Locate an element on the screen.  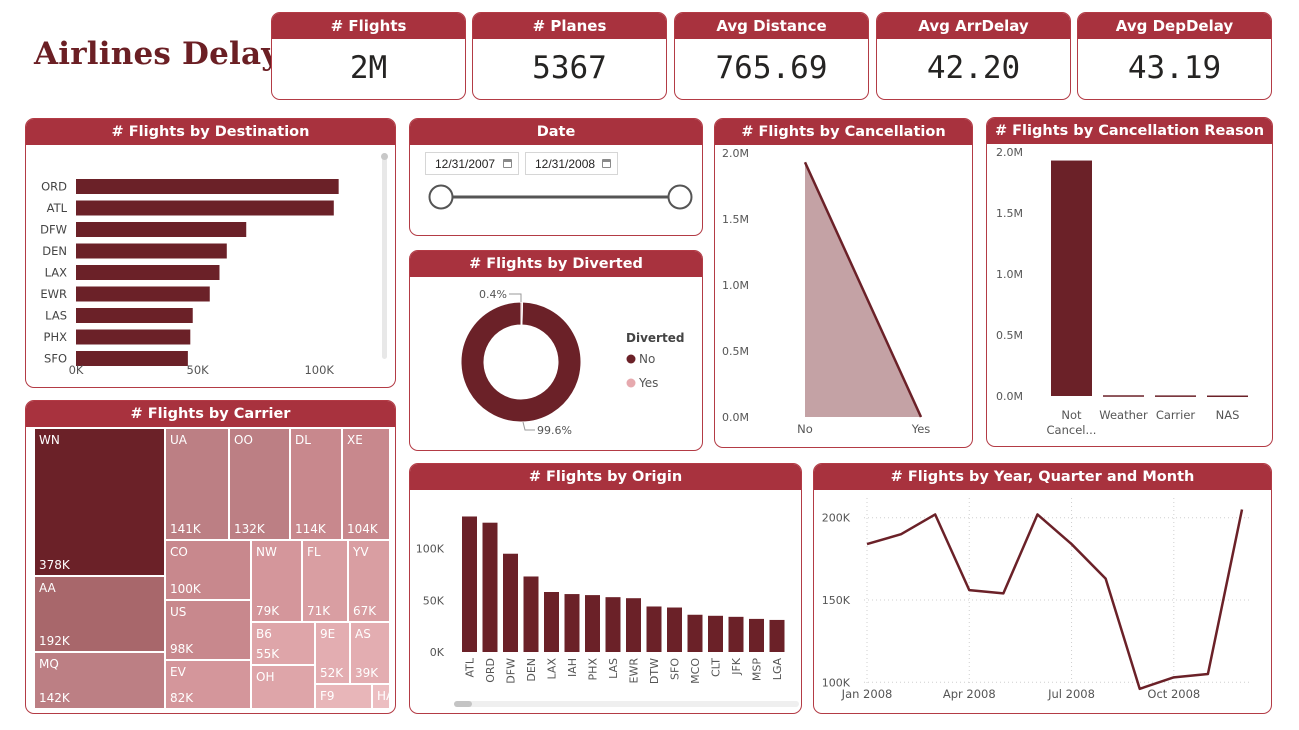
treemap-cell: F9 is located at coordinates (343, 696).